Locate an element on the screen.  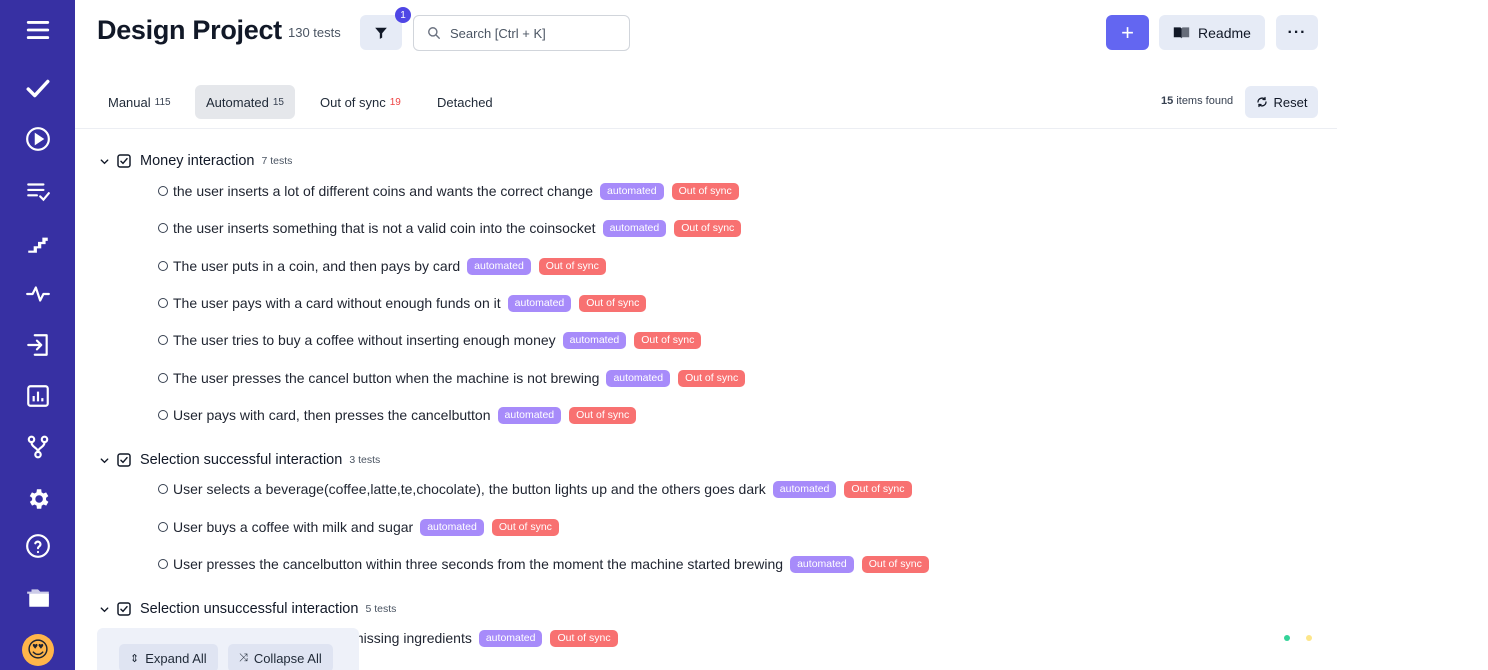
expand-all-button: ⇕ Expand All is located at coordinates (168, 657).